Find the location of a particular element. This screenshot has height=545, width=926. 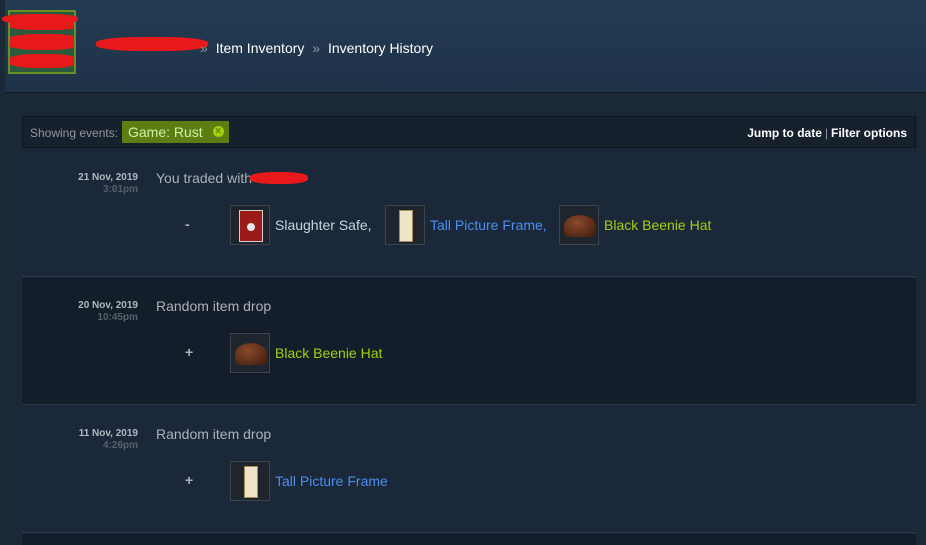

event-time: 3:01pm is located at coordinates (120, 189).